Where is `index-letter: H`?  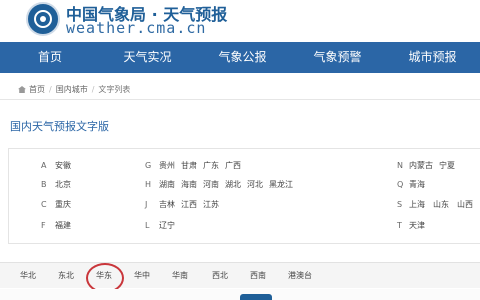
index-letter: H is located at coordinates (148, 184).